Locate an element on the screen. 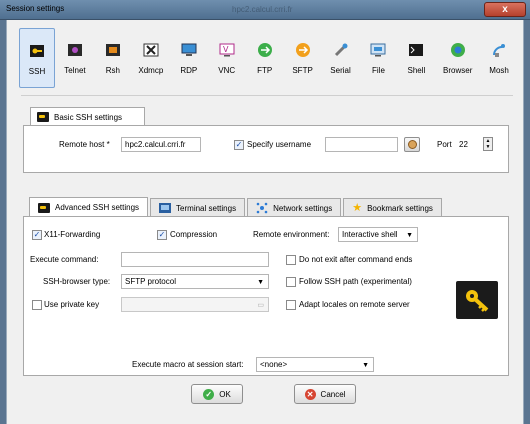  specify-username-label: Specify username is located at coordinates (279, 144).